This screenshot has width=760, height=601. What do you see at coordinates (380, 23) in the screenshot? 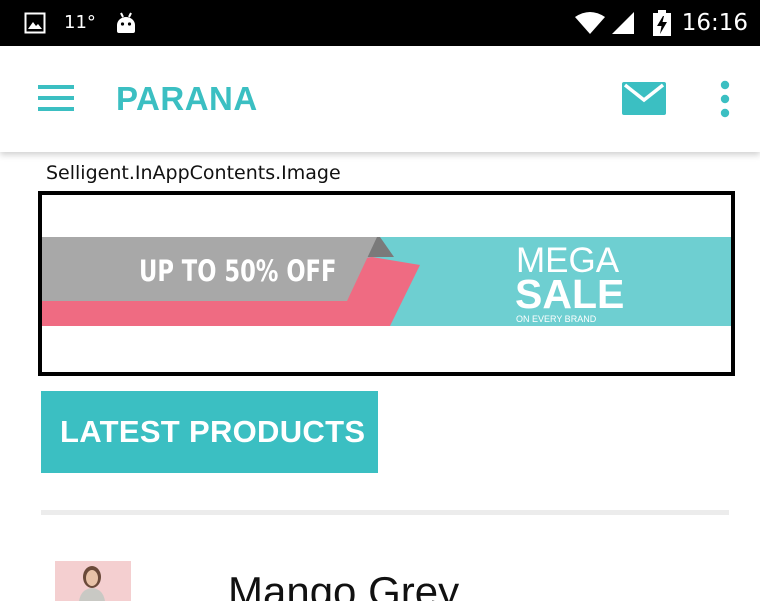
I see `status-bar: 11° 16:16` at bounding box center [380, 23].